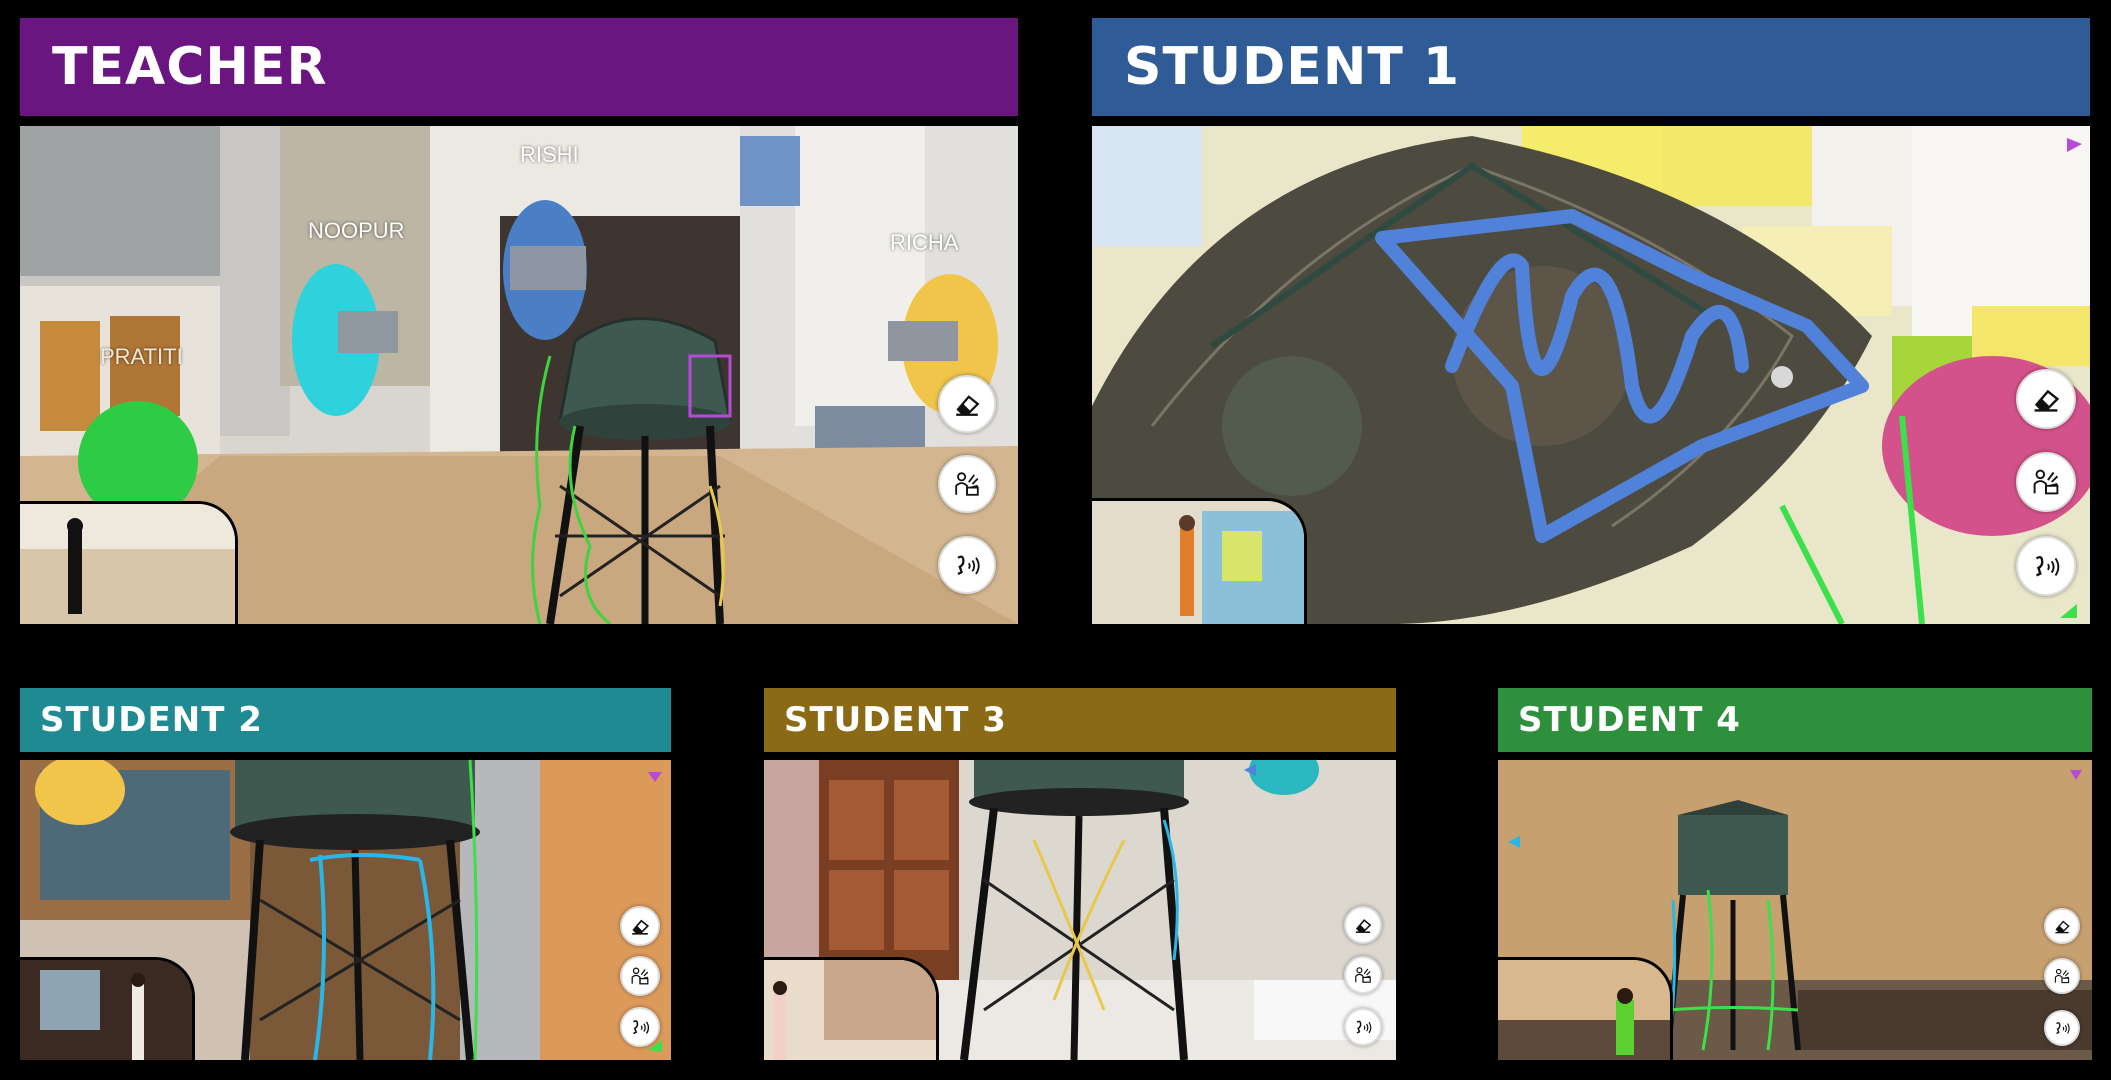  Describe the element at coordinates (1080, 720) in the screenshot. I see `panel-header: STUDENT 3` at that location.